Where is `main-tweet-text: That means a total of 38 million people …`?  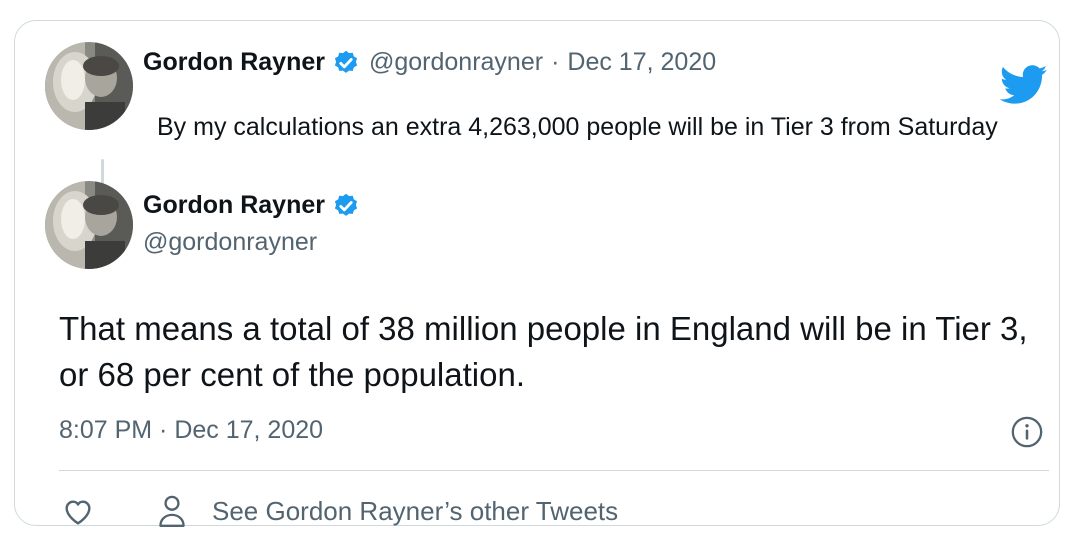 main-tweet-text: That means a total of 38 million people … is located at coordinates (543, 351).